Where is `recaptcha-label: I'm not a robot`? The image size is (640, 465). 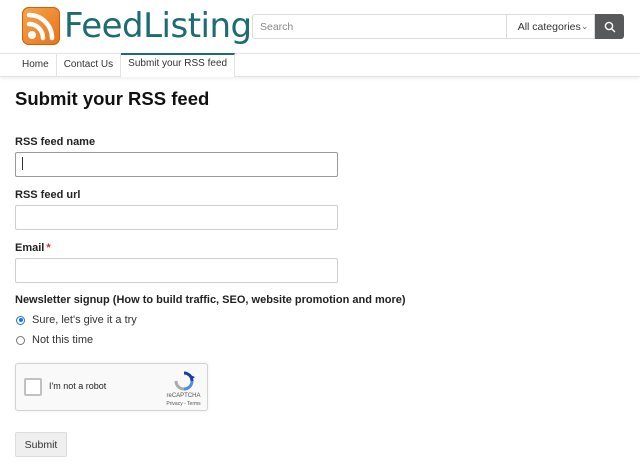
recaptcha-label: I'm not a robot is located at coordinates (78, 386).